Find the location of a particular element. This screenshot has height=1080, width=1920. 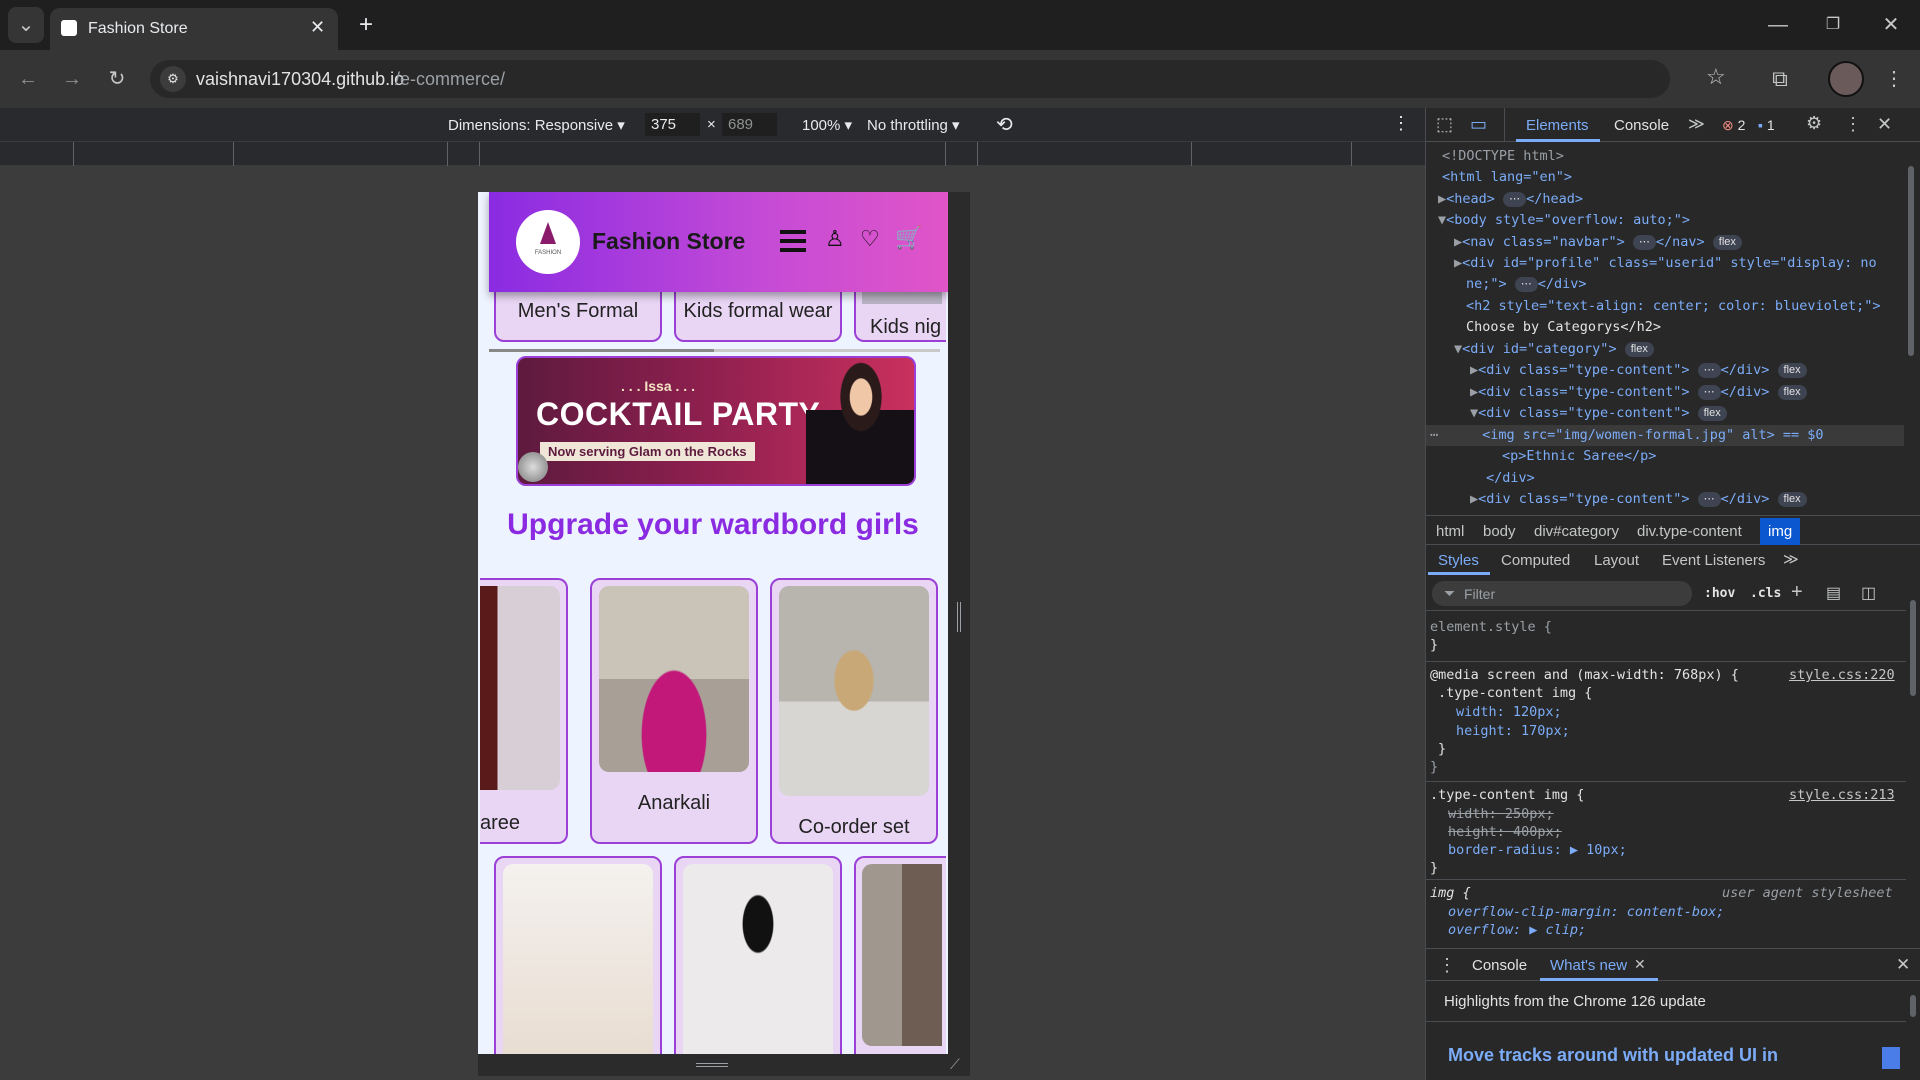

more-style-tabs-icon: ≫ is located at coordinates (1791, 559).